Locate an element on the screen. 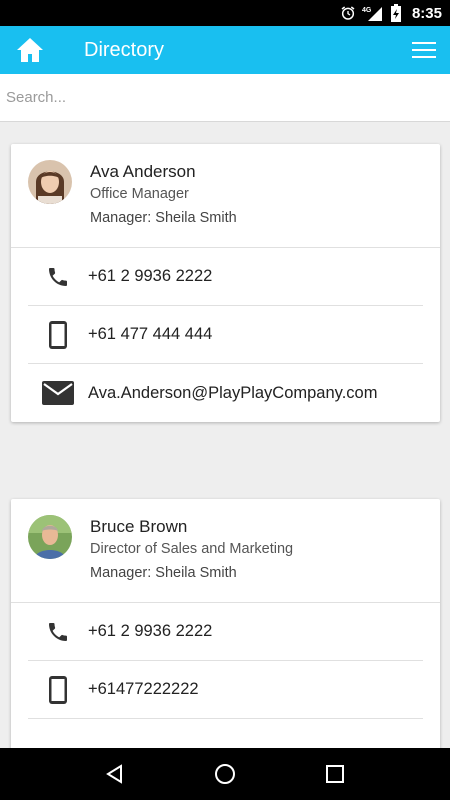  menu-button is located at coordinates (424, 50).